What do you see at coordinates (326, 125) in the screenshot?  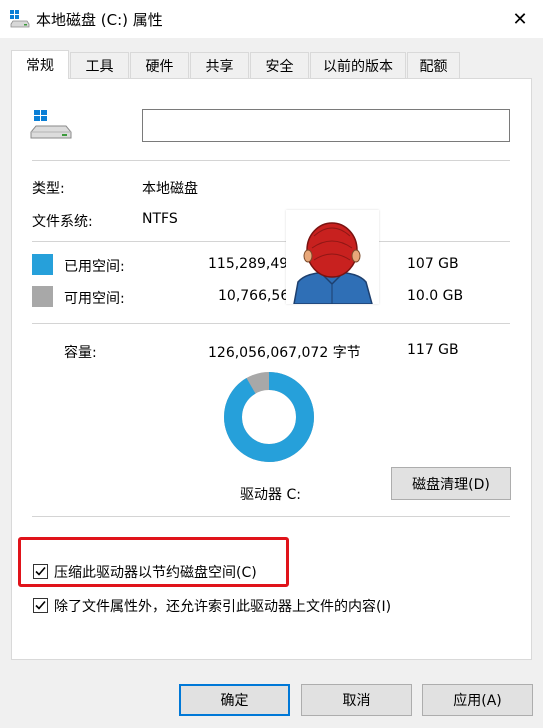 I see `drive-name-input` at bounding box center [326, 125].